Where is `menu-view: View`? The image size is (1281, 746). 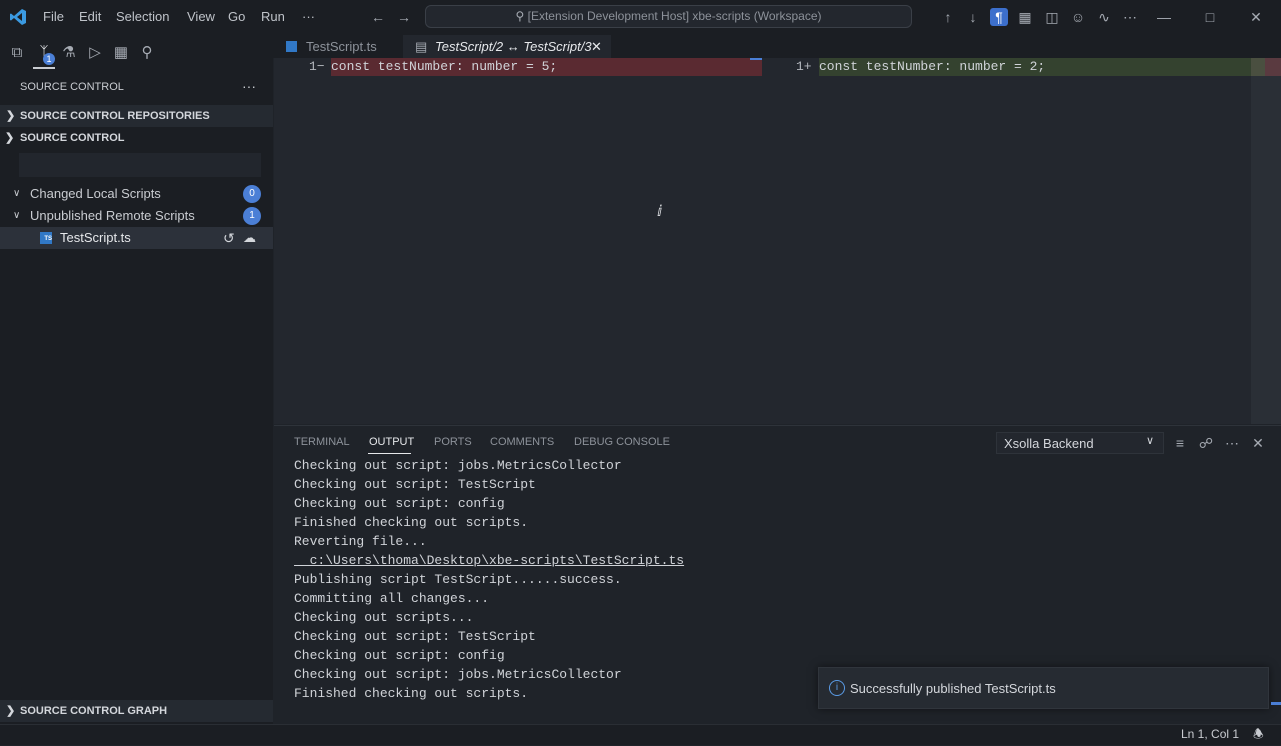 menu-view: View is located at coordinates (201, 16).